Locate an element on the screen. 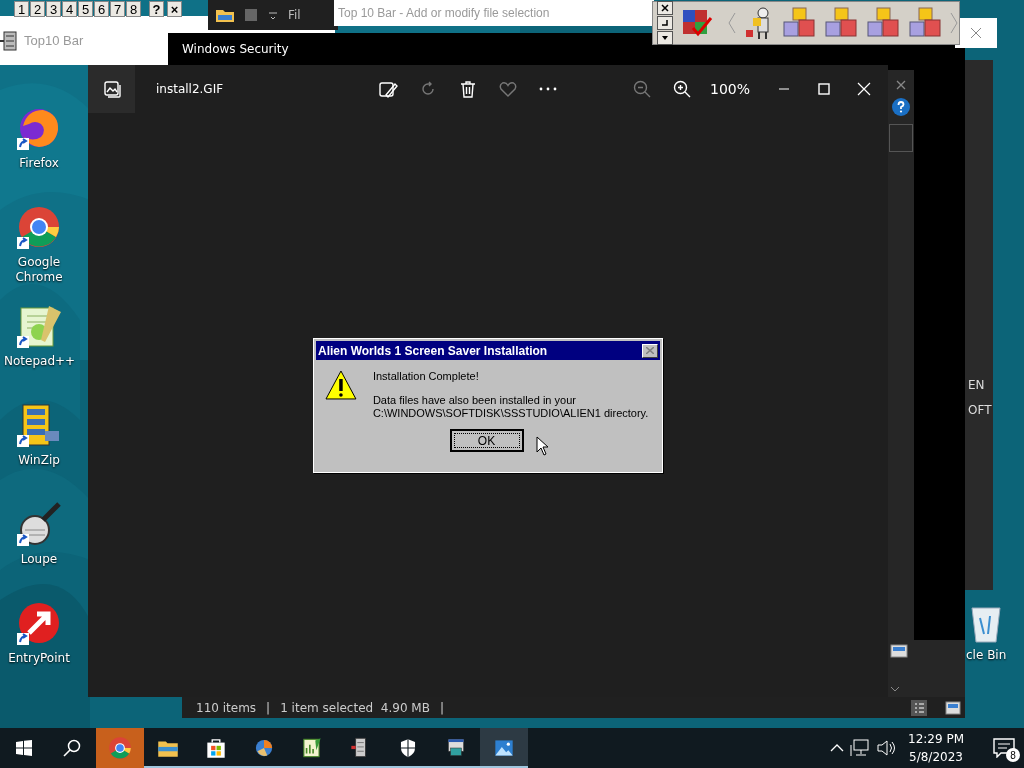  dialog-title: Alien Worlds 1 Screen Saver Installation is located at coordinates (433, 350).